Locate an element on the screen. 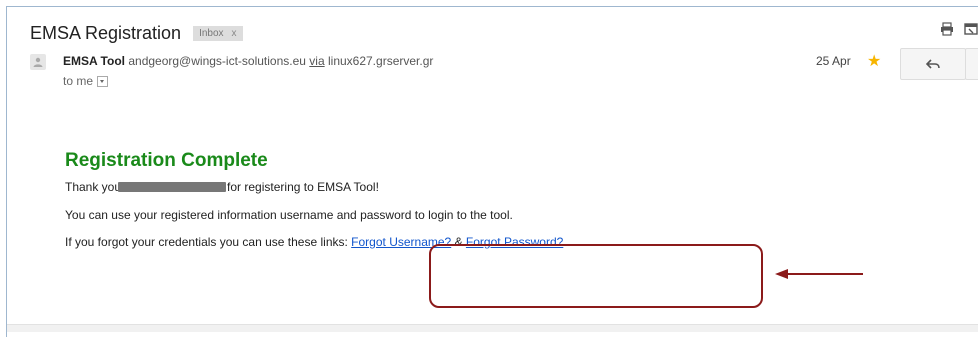  star-icon: ★ is located at coordinates (874, 61).